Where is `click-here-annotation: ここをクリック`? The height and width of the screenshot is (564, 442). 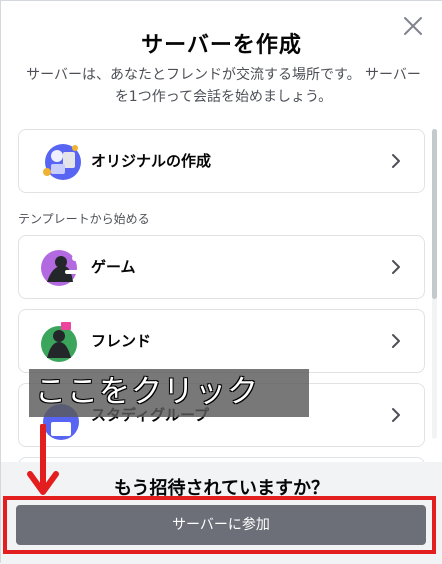
click-here-annotation: ここをクリック is located at coordinates (169, 393).